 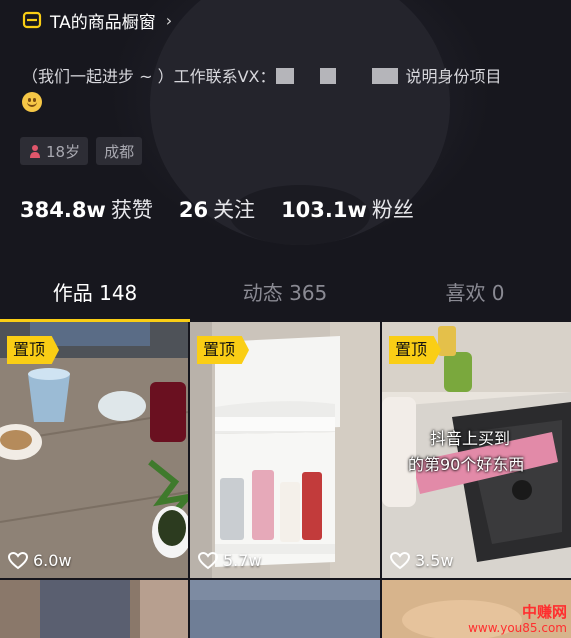 What do you see at coordinates (131, 210) in the screenshot?
I see `likes-label: 获赞` at bounding box center [131, 210].